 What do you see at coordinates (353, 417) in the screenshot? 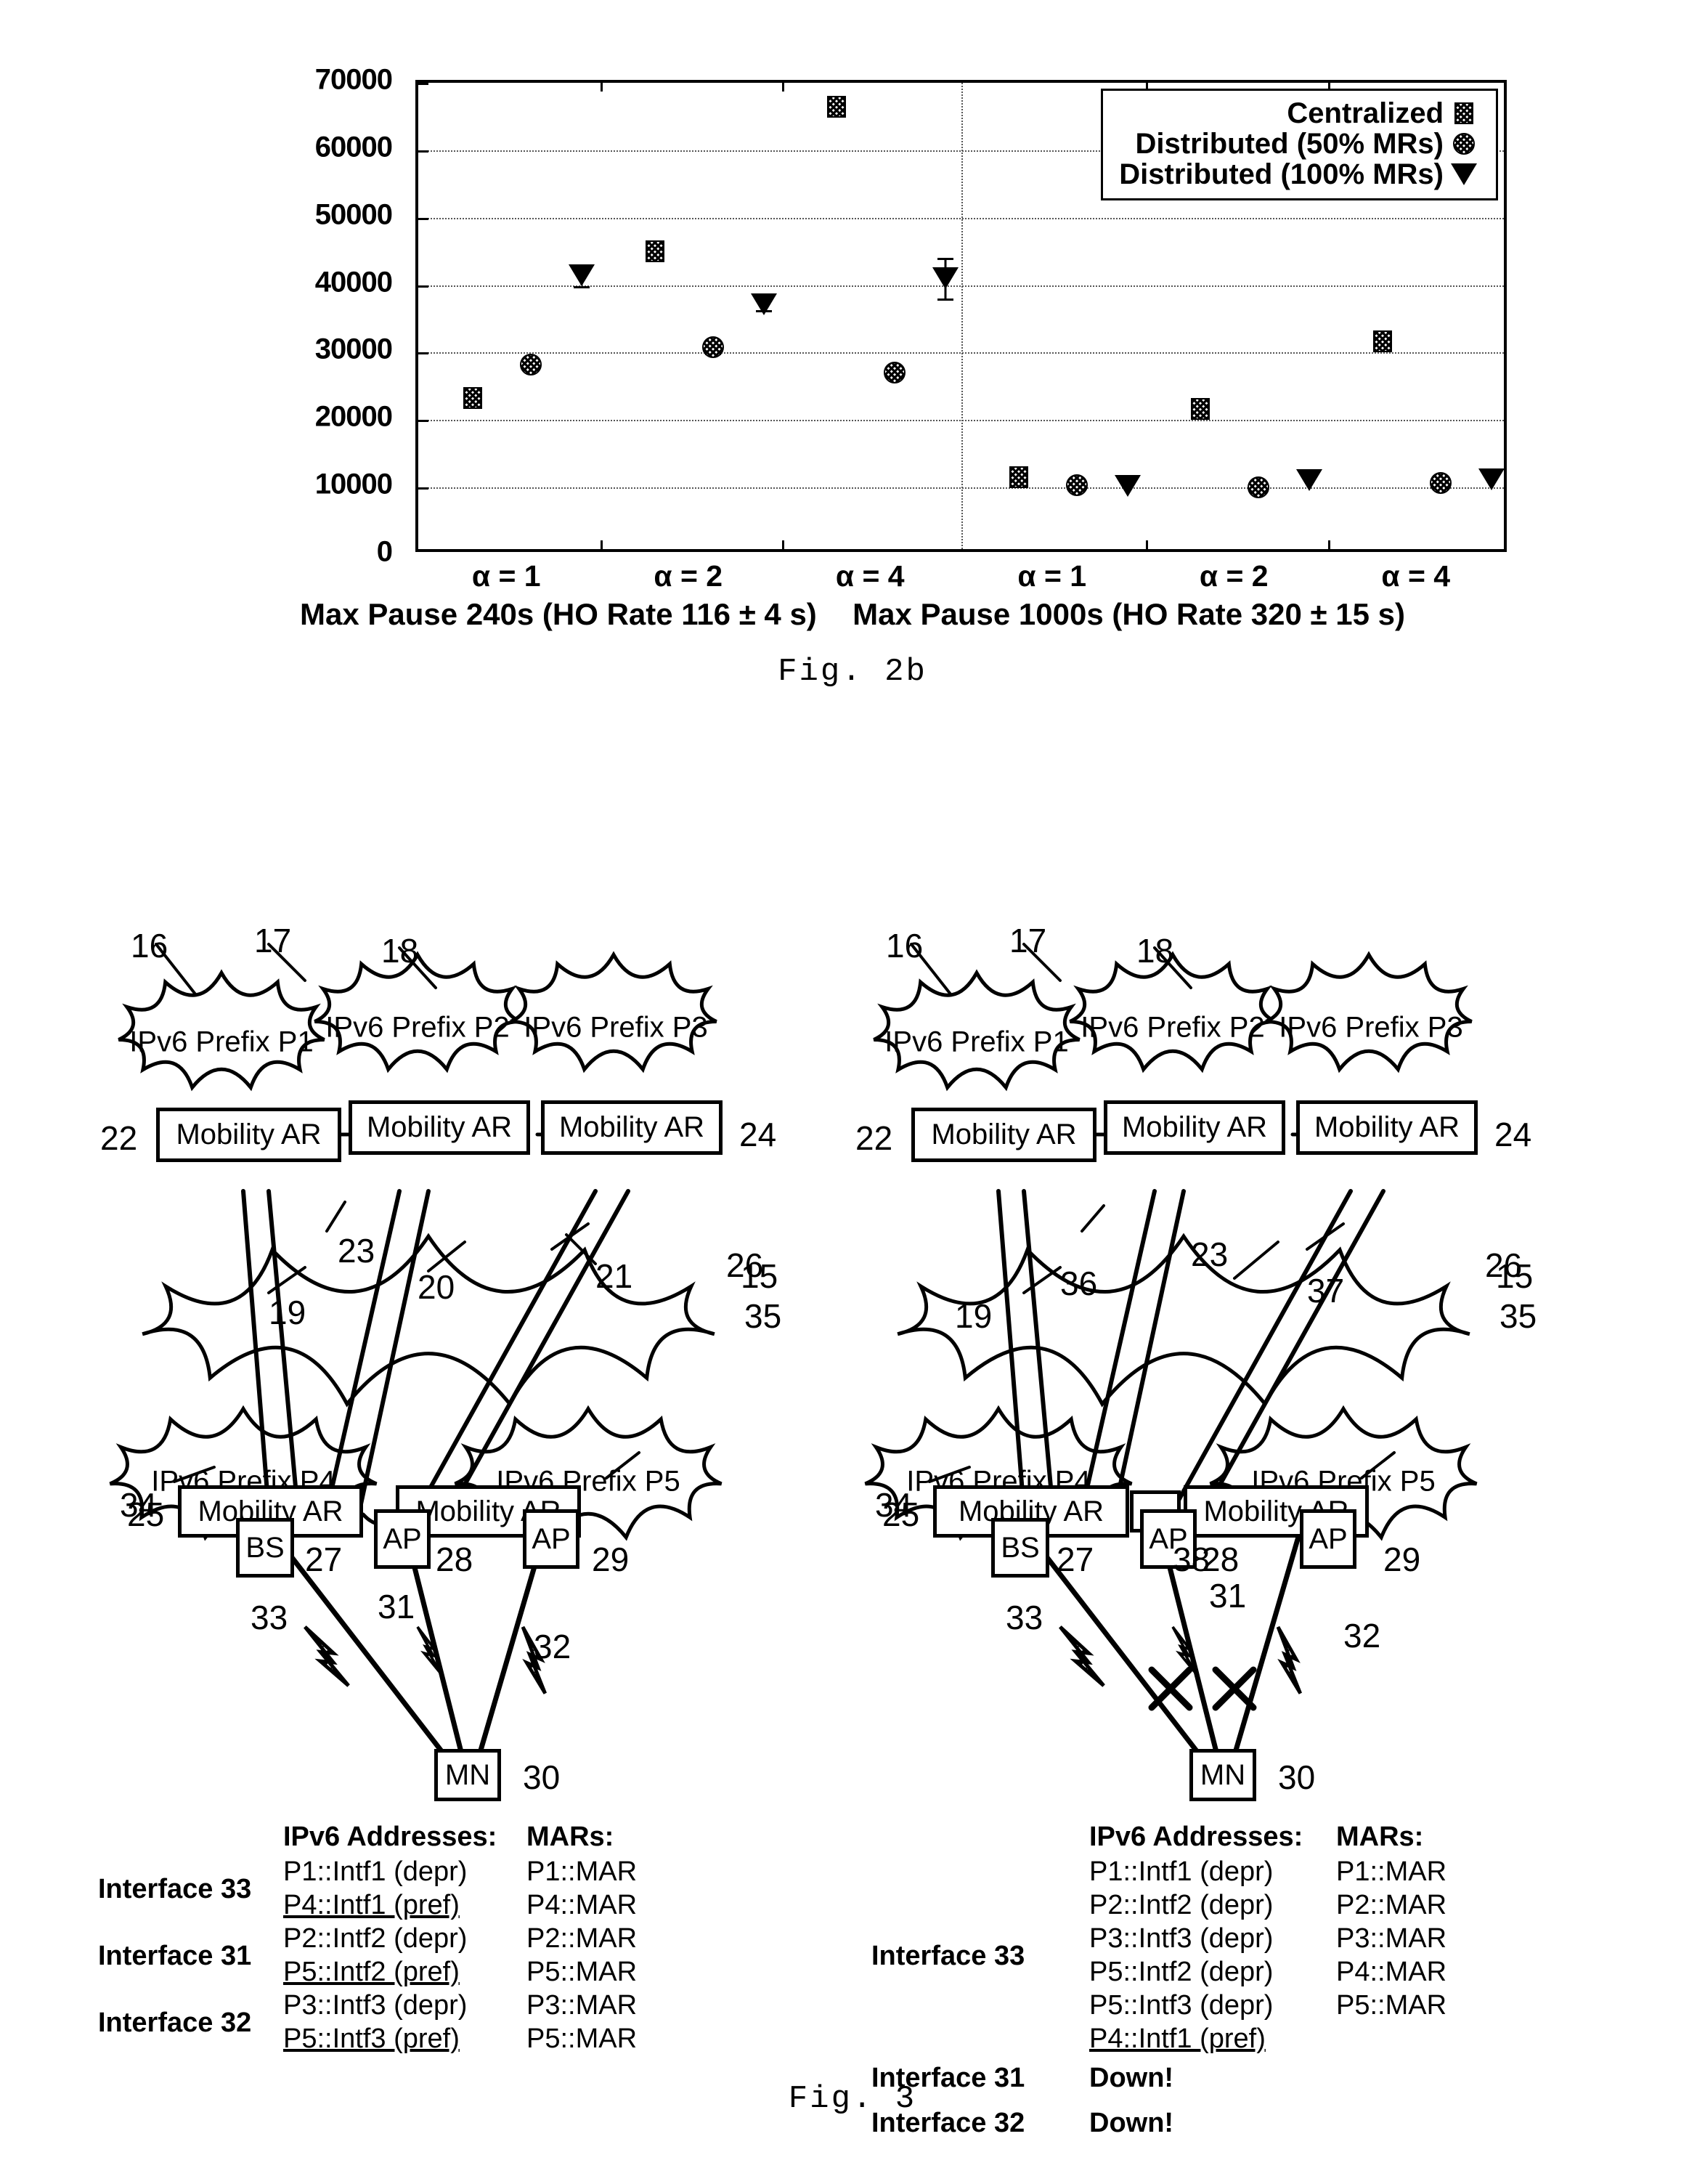
I see `y-axis-tick-20000: 20000` at bounding box center [353, 417].